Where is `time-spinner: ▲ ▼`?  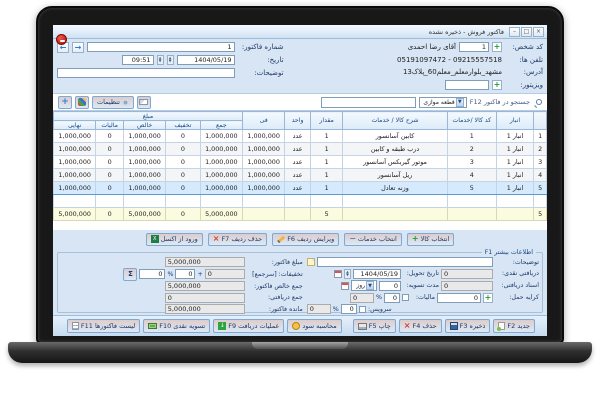 time-spinner: ▲ ▼ is located at coordinates (160, 60).